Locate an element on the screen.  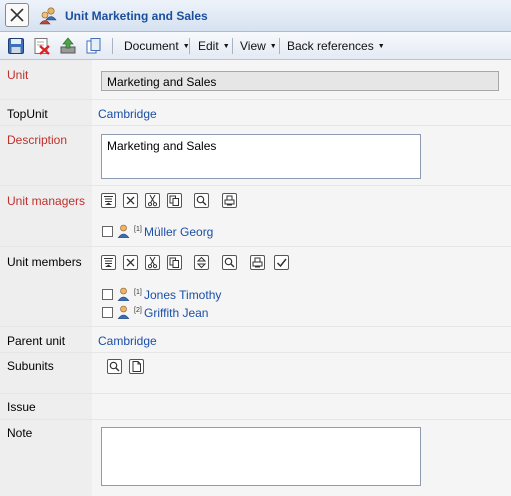
manager-index: [1] is located at coordinates (138, 229).